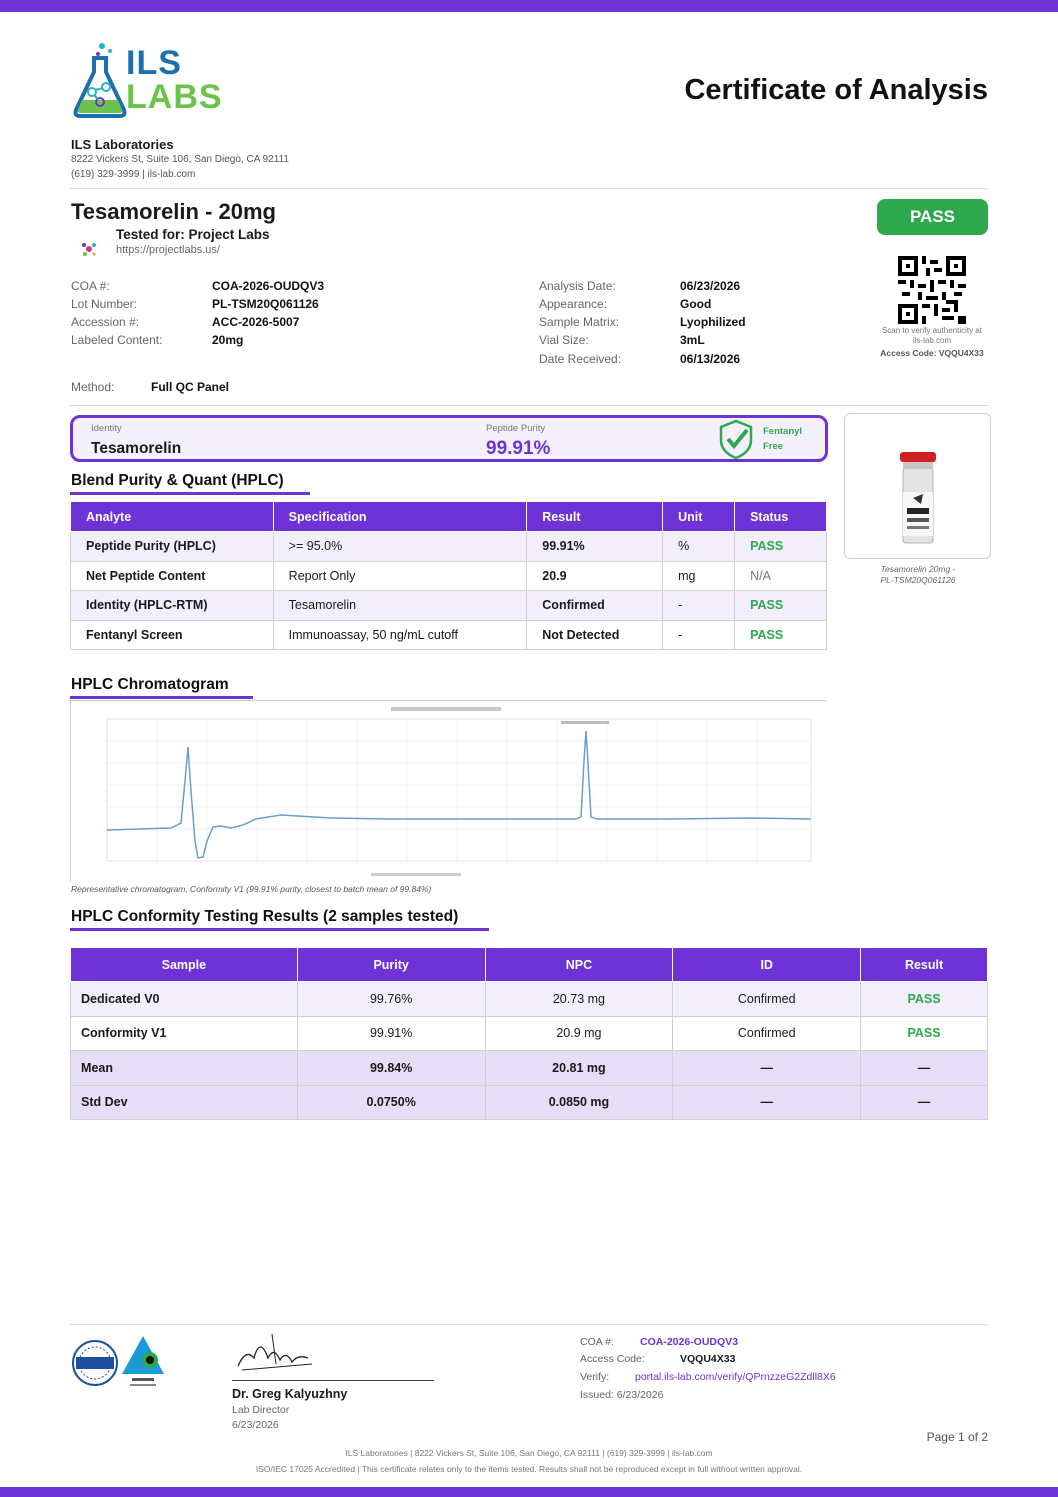 This screenshot has width=1058, height=1497. Describe the element at coordinates (117, 340) in the screenshot. I see `labeled-content-label: Labeled Content:` at that location.